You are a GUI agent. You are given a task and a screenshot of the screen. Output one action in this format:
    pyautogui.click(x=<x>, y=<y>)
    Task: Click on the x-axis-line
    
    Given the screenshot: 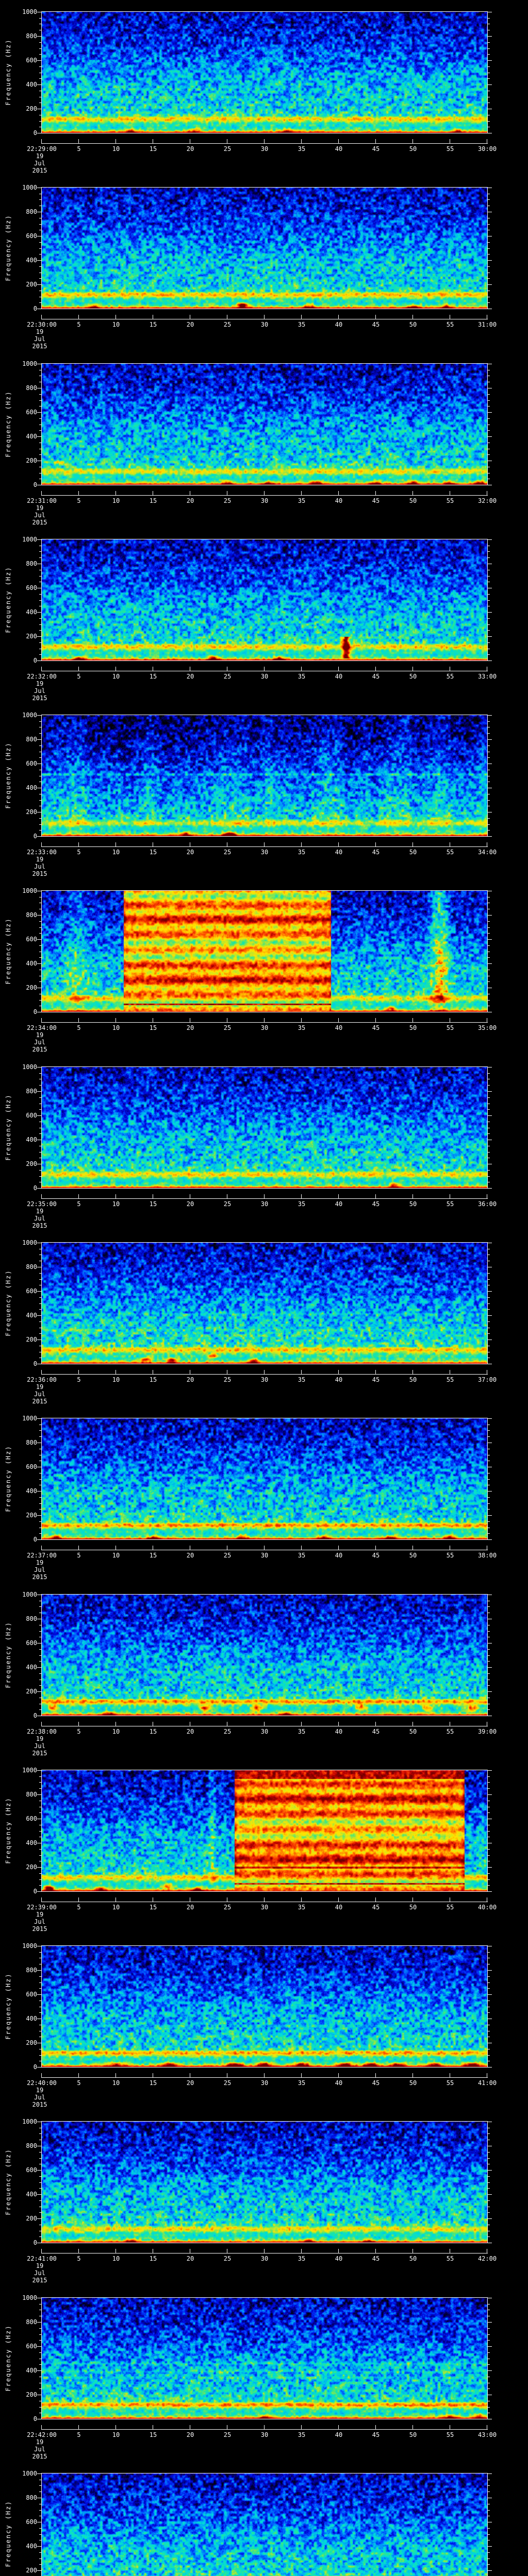 What is the action you would take?
    pyautogui.click(x=264, y=1198)
    